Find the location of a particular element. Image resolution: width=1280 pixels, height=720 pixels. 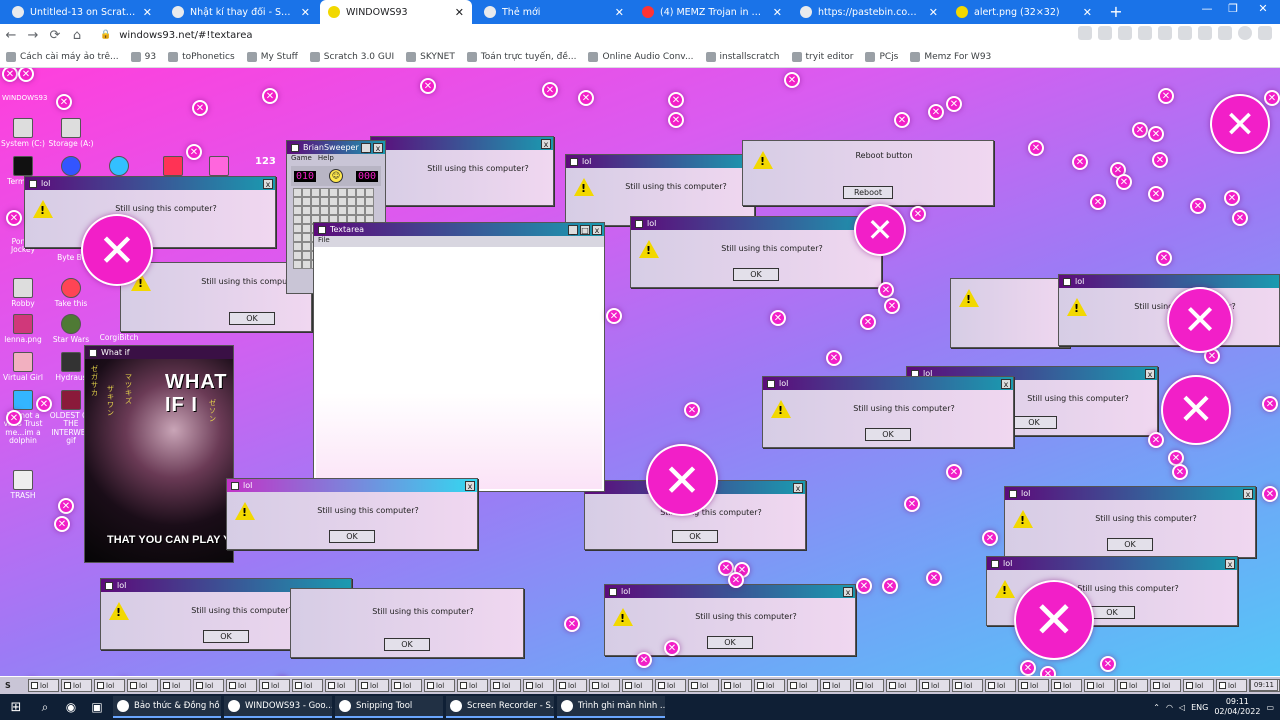

menu-file: File is located at coordinates (324, 240).